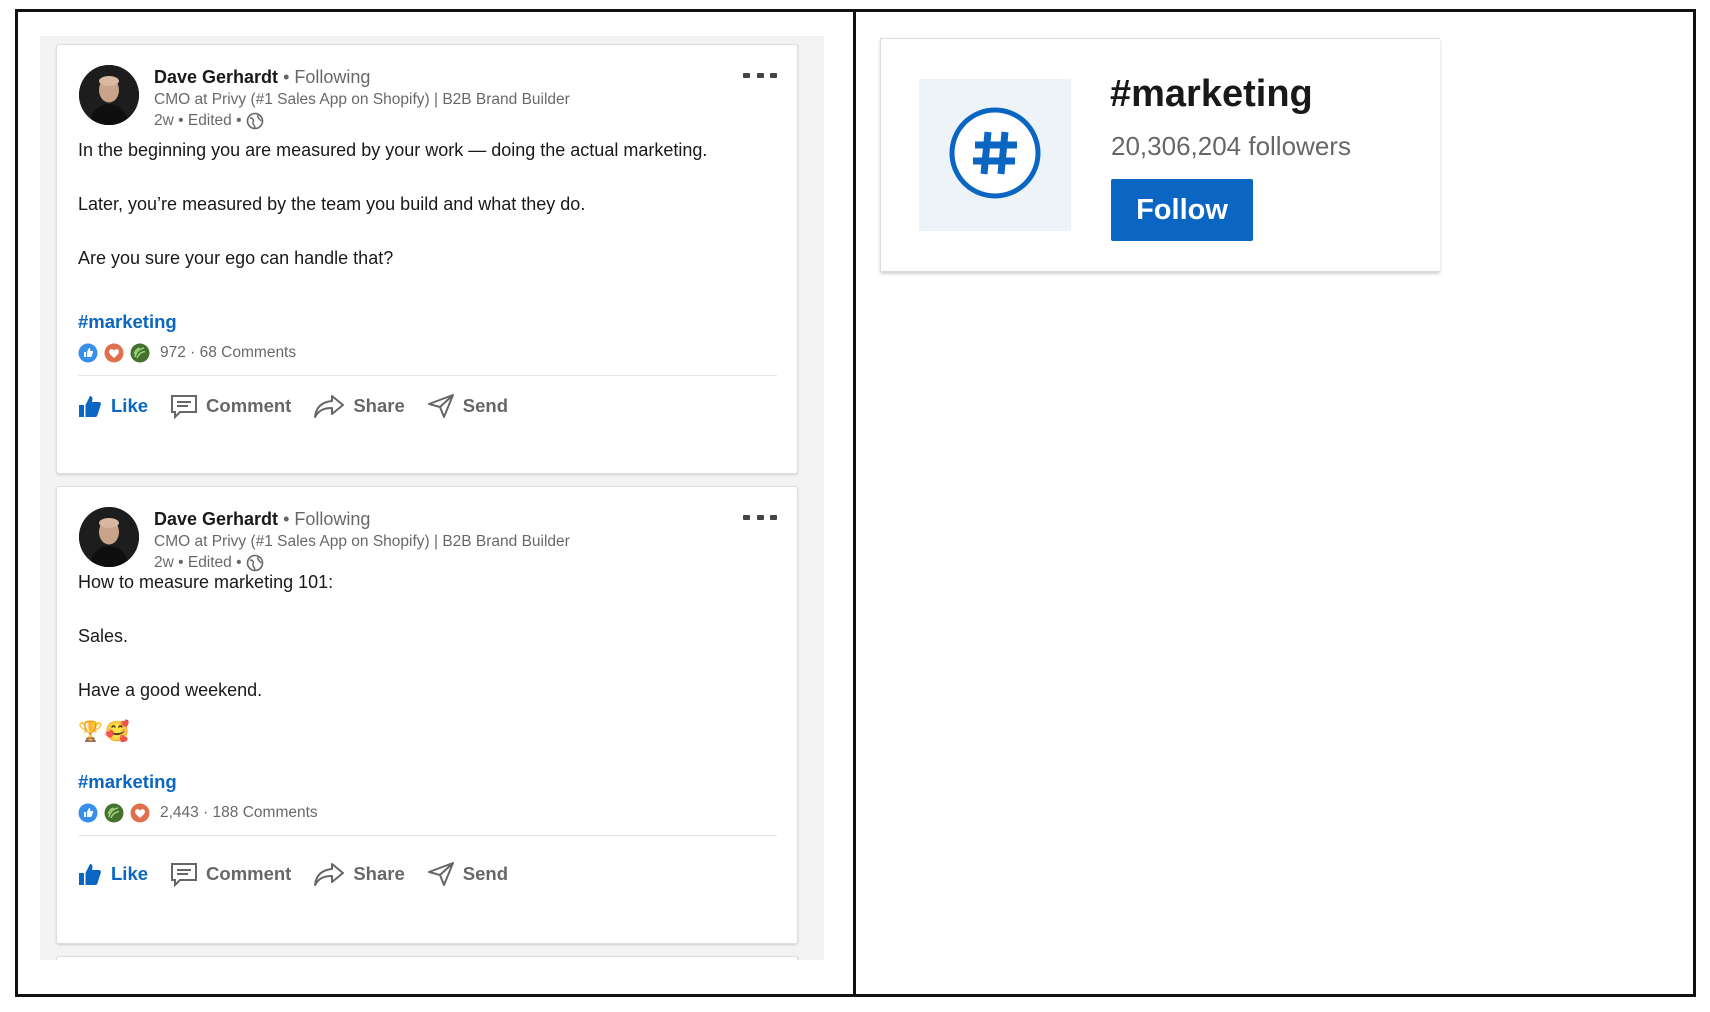 Image resolution: width=1710 pixels, height=1012 pixels. What do you see at coordinates (206, 582) in the screenshot?
I see `post-text: How to measure marketing 101:` at bounding box center [206, 582].